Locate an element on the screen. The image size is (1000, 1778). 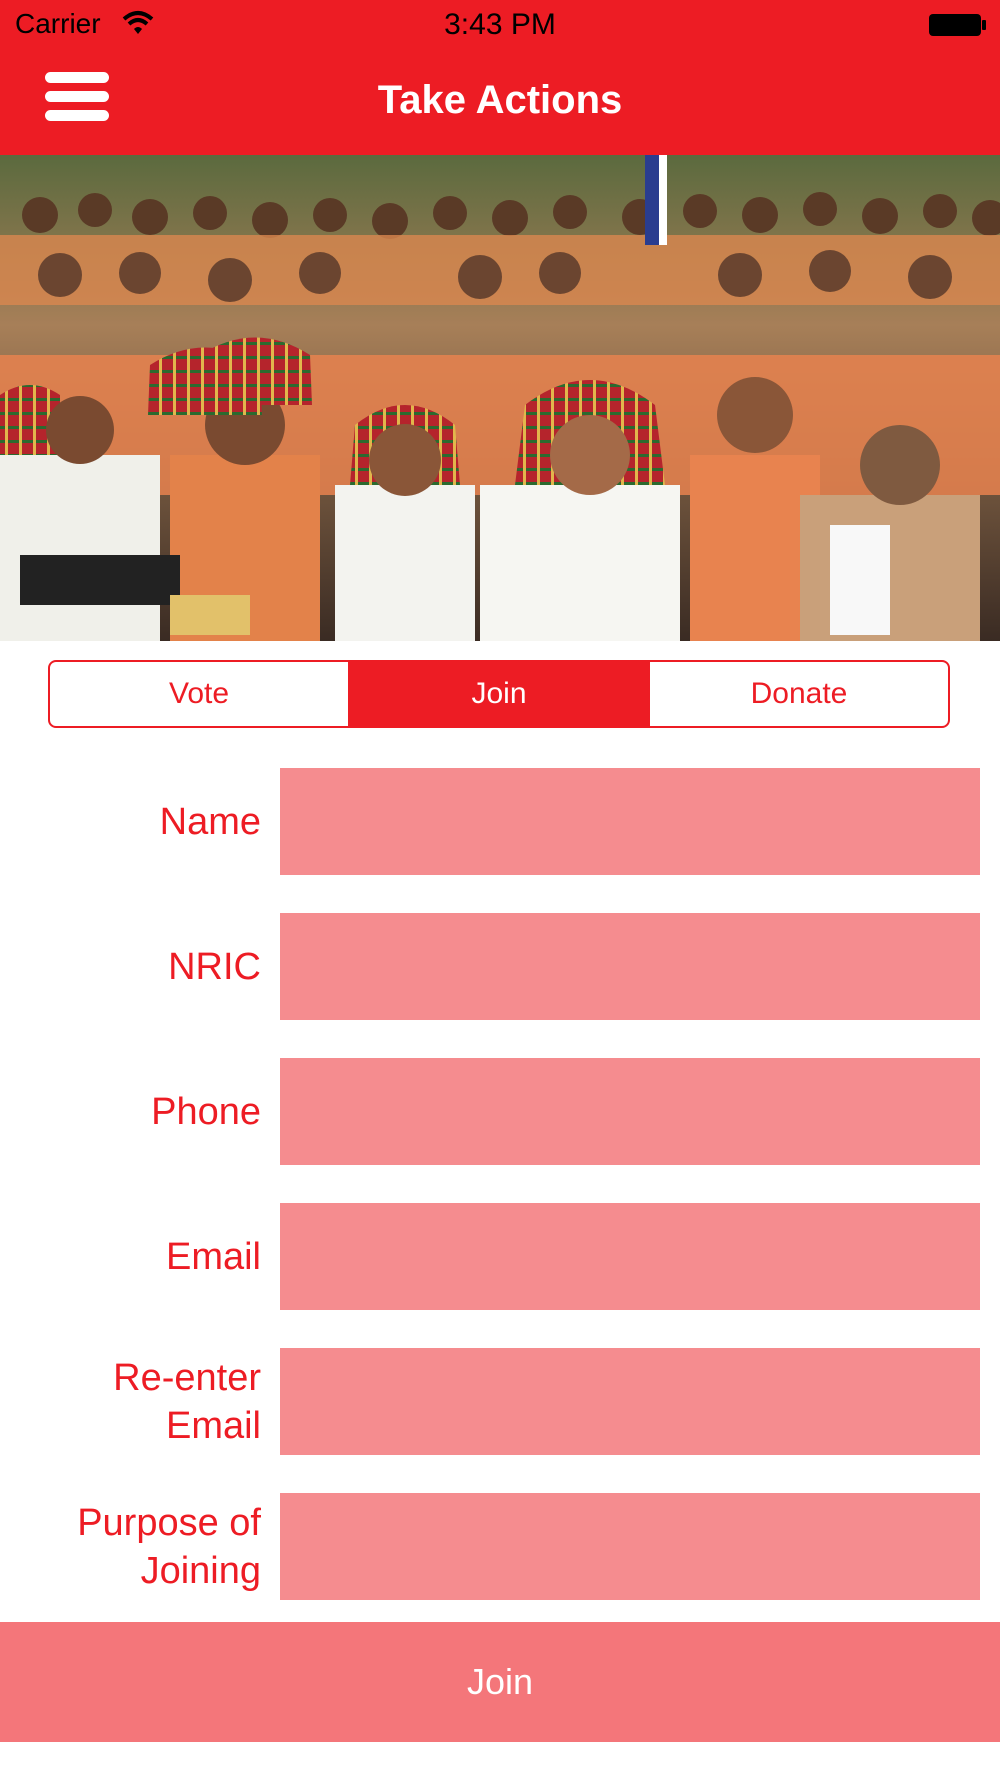
name-field is located at coordinates (630, 821).